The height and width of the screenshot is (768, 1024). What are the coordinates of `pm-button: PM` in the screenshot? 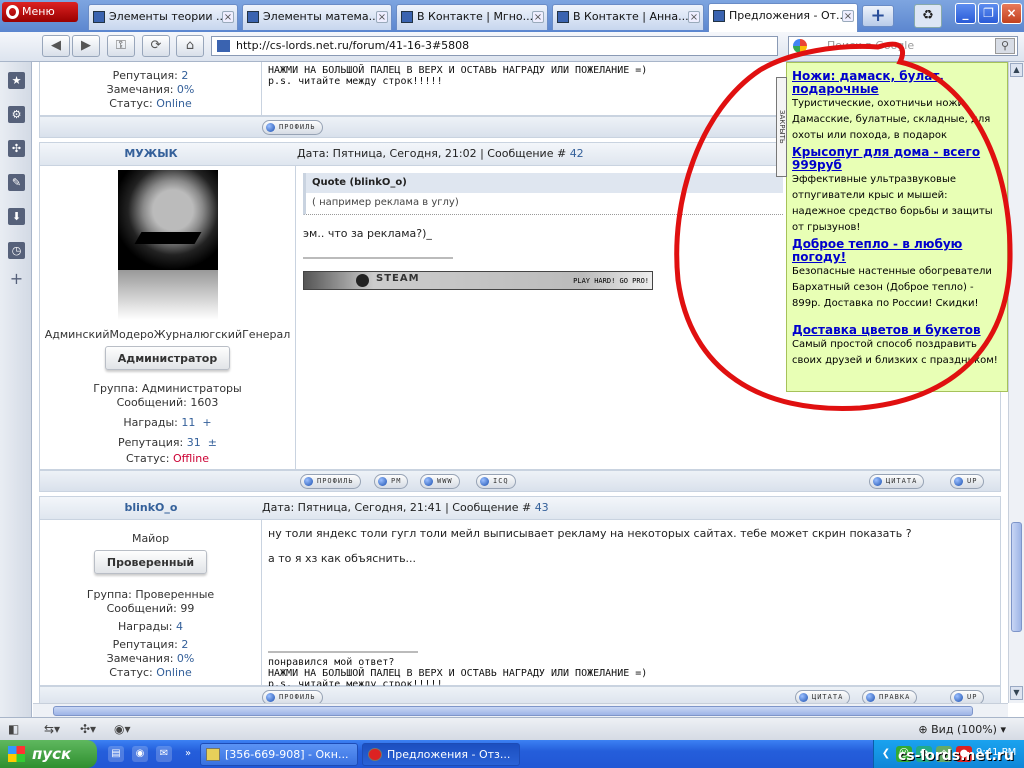 It's located at (391, 481).